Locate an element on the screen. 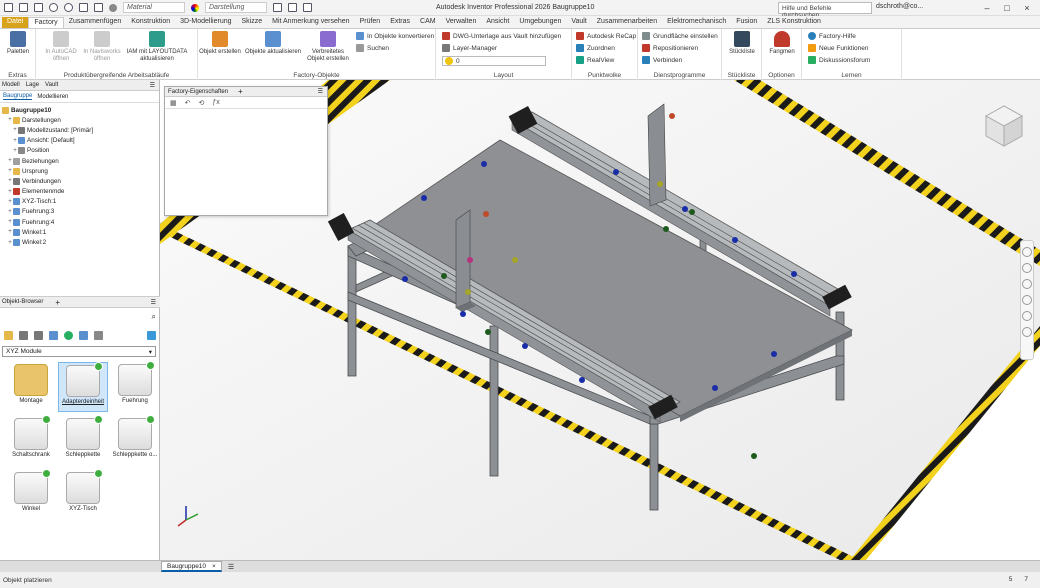 Image resolution: width=1040 pixels, height=588 pixels. tab-prüfen: Prüfen is located at coordinates (370, 22).